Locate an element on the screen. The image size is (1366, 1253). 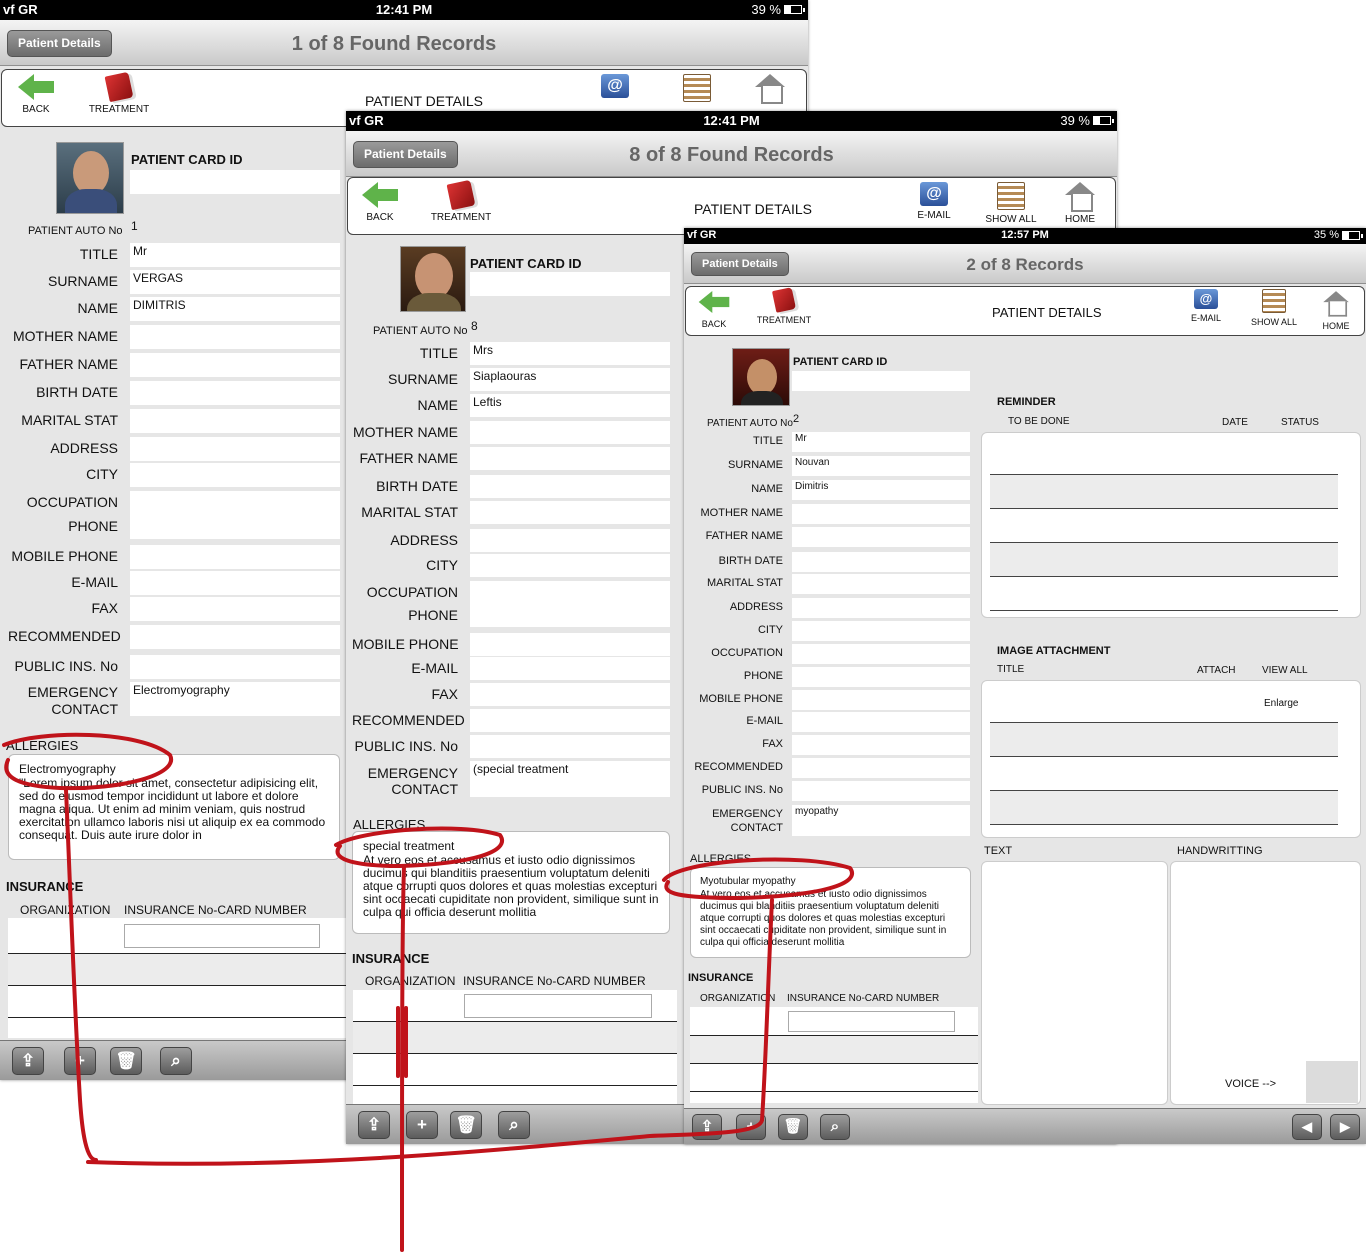
emergency-contact-field: myopathy is located at coordinates (881, 820).